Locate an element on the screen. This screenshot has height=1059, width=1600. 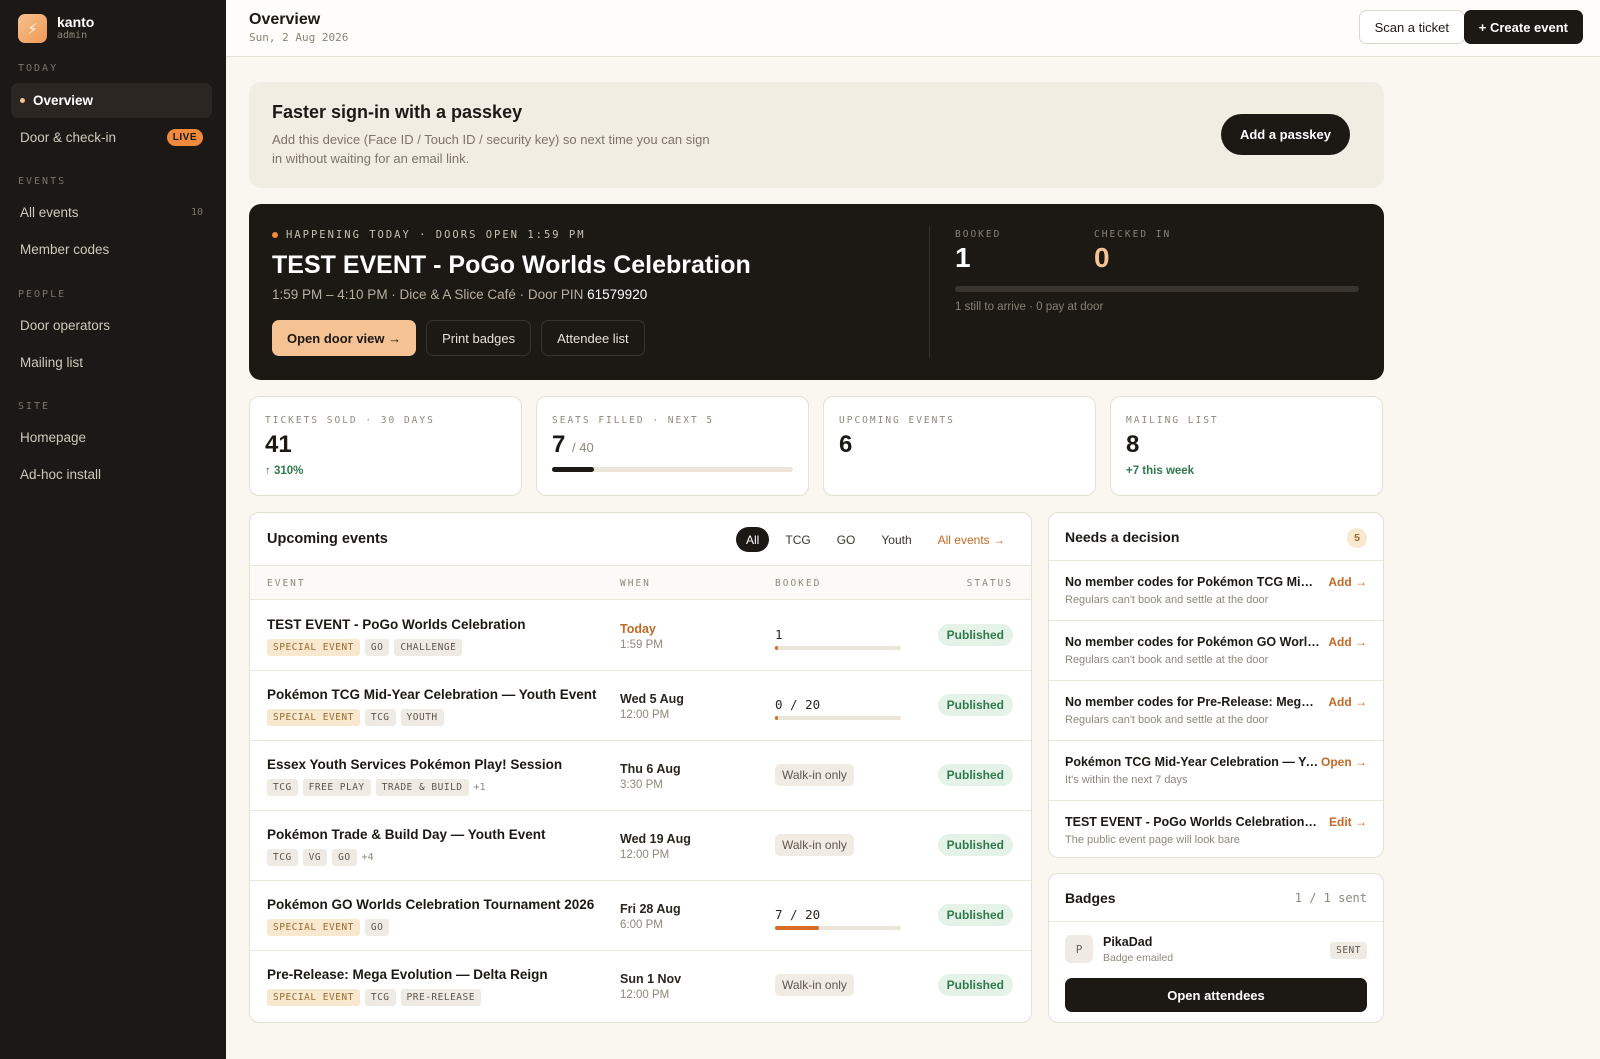
events-count: 10 is located at coordinates (196, 212).